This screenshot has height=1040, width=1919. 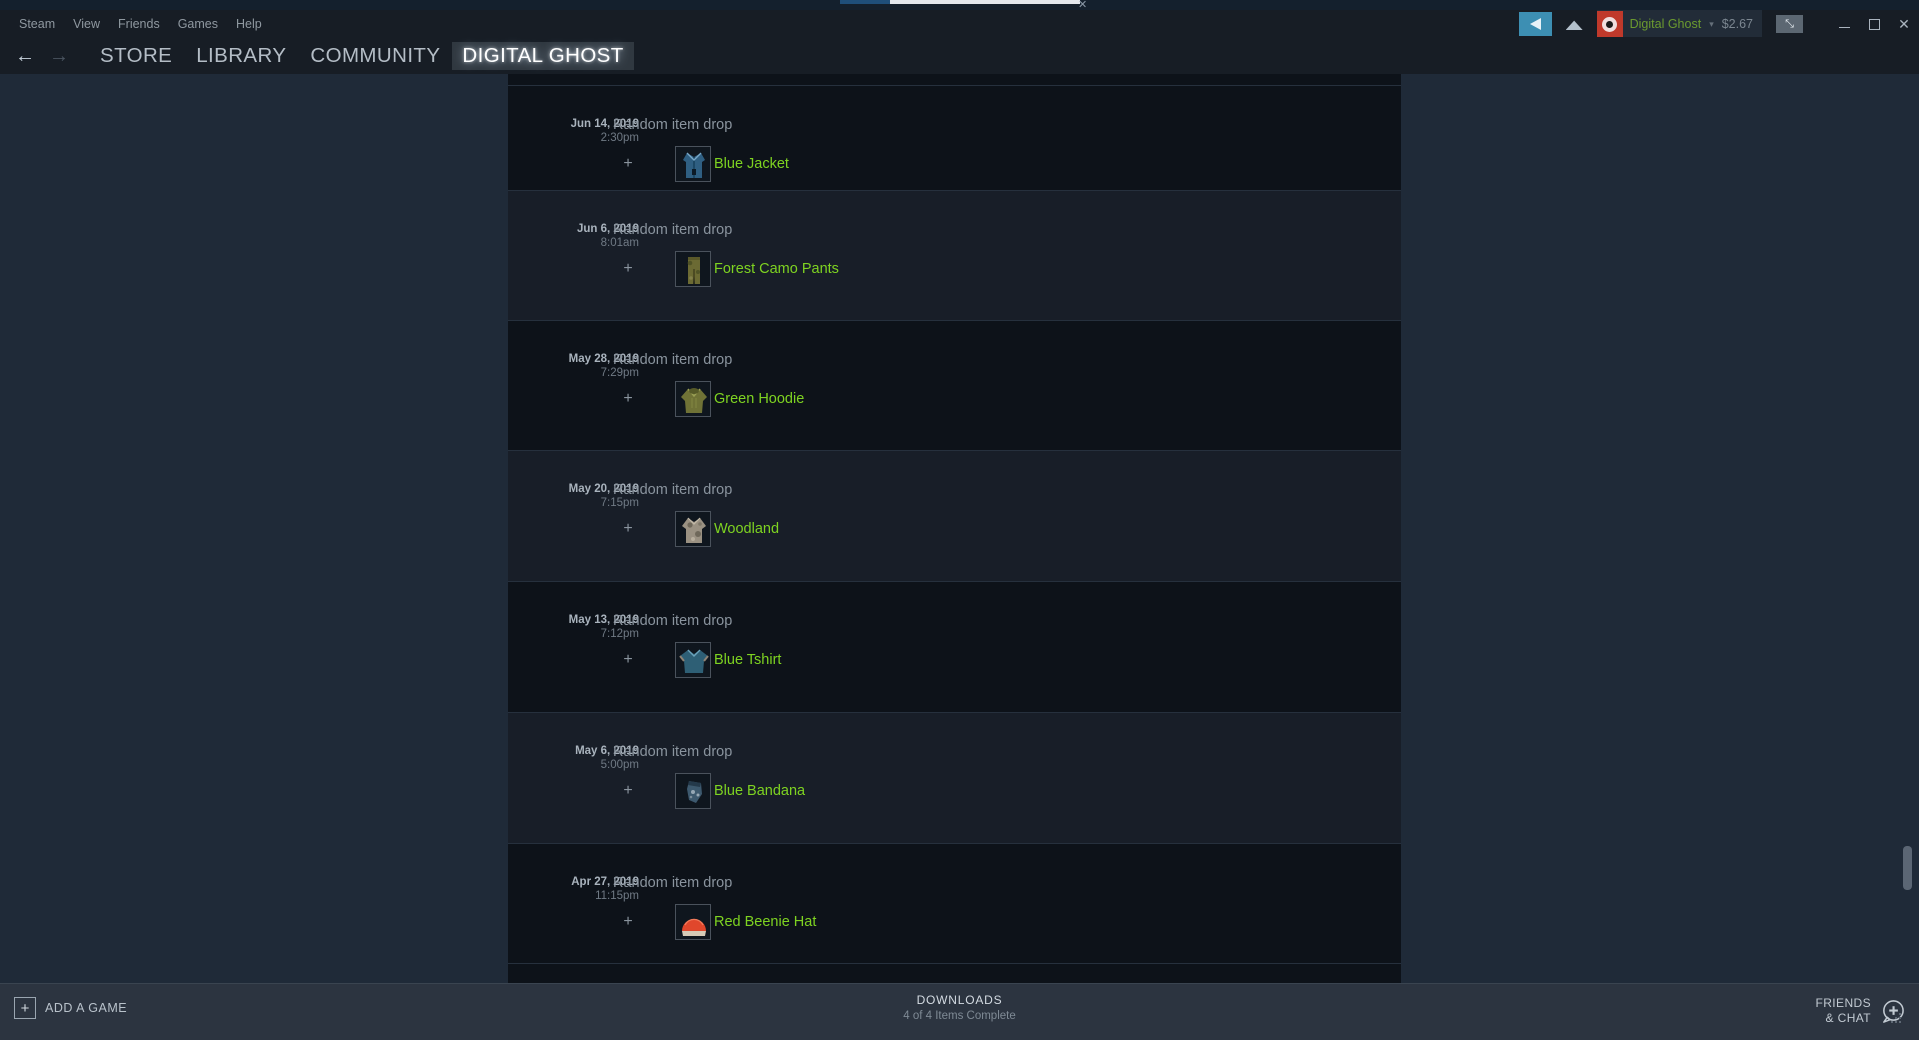 I want to click on row-item-line: + Green Hoodie, so click(x=708, y=399).